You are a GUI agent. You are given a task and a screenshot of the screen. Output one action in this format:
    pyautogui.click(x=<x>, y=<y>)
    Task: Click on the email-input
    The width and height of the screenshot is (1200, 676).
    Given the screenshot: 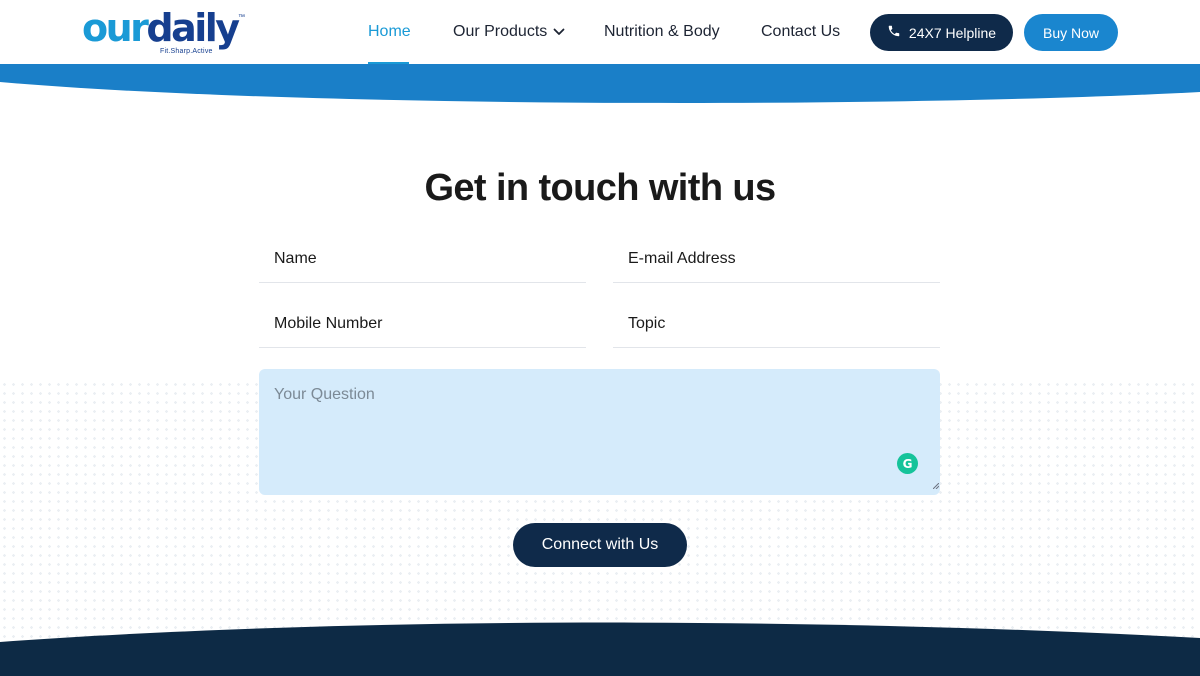 What is the action you would take?
    pyautogui.click(x=776, y=259)
    